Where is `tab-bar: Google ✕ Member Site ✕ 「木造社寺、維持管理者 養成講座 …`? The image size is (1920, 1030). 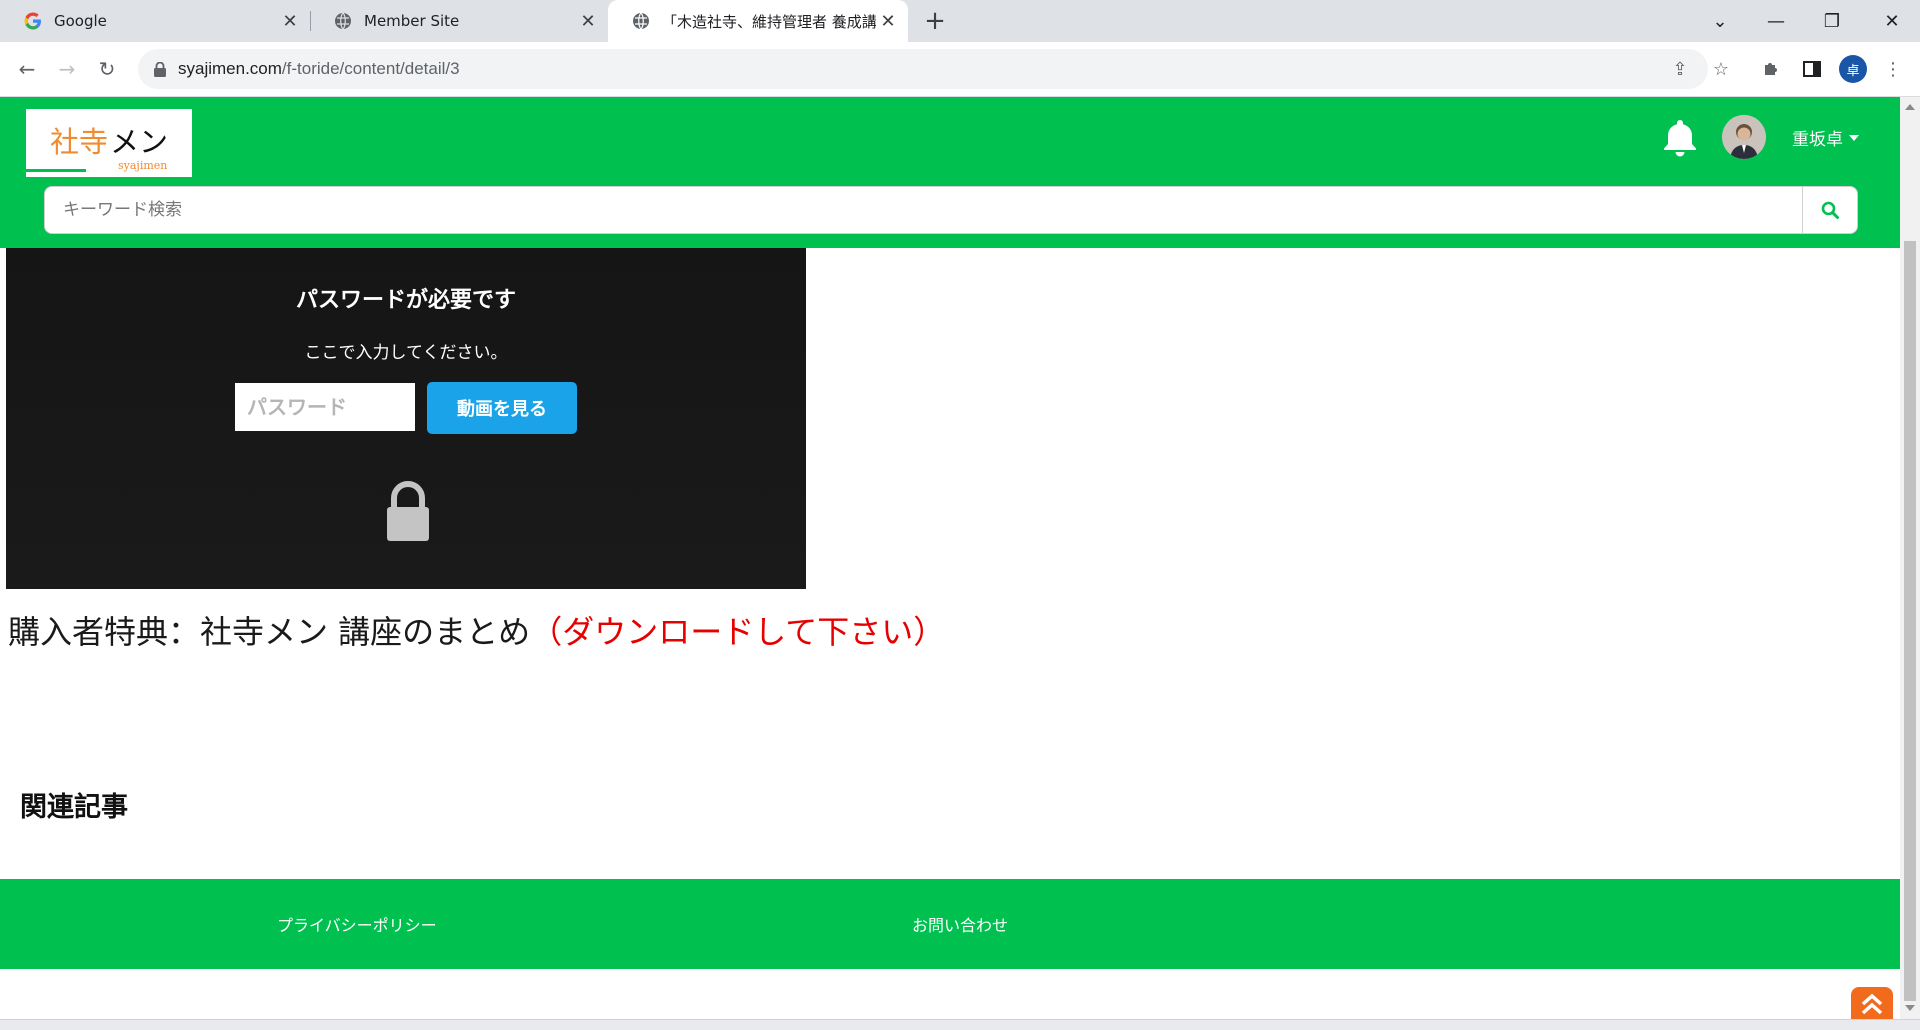 tab-bar: Google ✕ Member Site ✕ 「木造社寺、維持管理者 養成講座 … is located at coordinates (960, 21).